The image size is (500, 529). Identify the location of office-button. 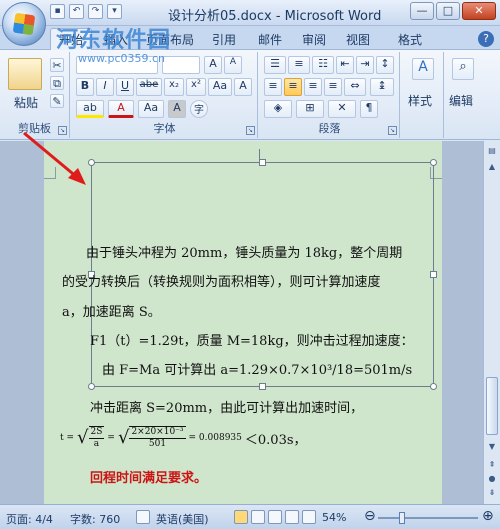
(24, 24).